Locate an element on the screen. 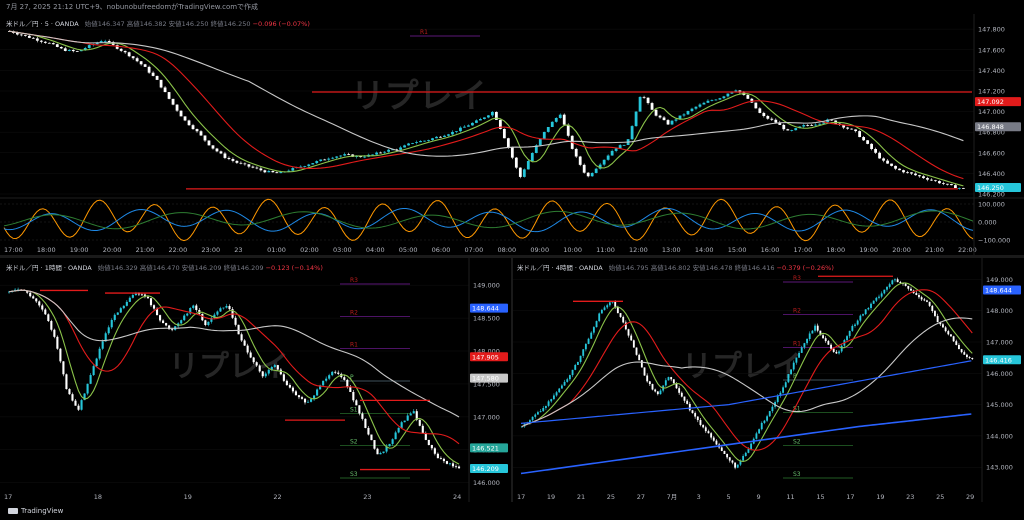 The image size is (1024, 520). y-tick-label: 146.400 is located at coordinates (991, 174).